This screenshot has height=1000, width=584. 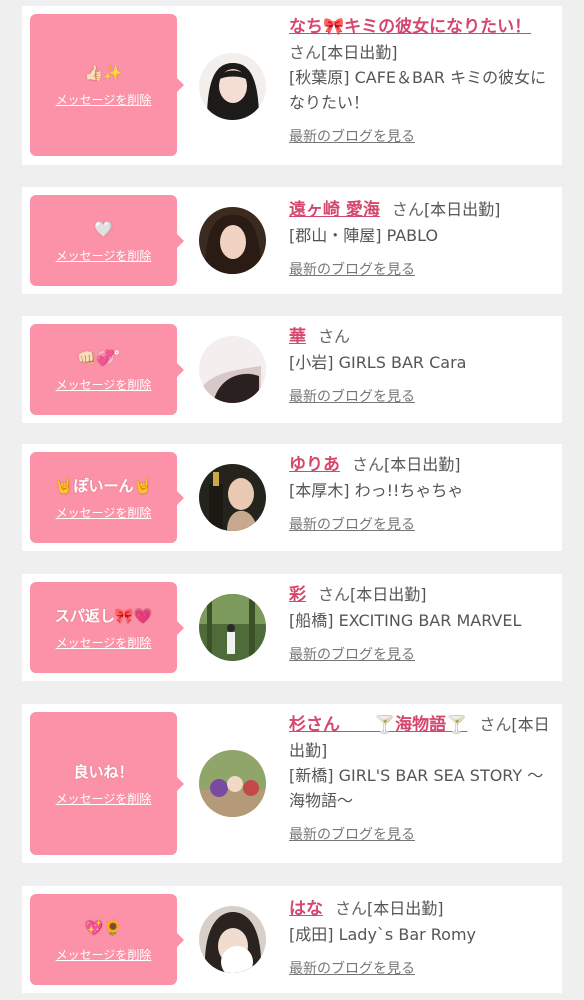 What do you see at coordinates (383, 934) in the screenshot?
I see `shop-name: [成田] Lady`s Bar Romy` at bounding box center [383, 934].